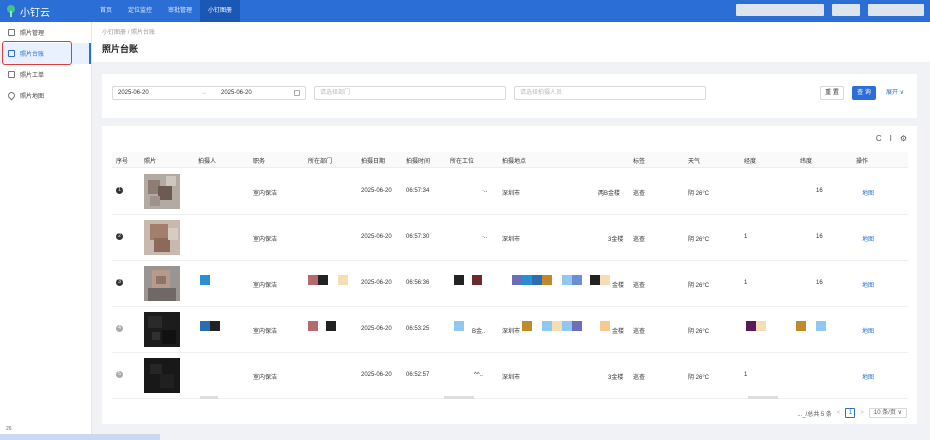 This screenshot has width=930, height=440. Describe the element at coordinates (465, 11) in the screenshot. I see `top-navigation-bar: 小钉云 首页 定位监控 审批管理 小钉图册` at that location.